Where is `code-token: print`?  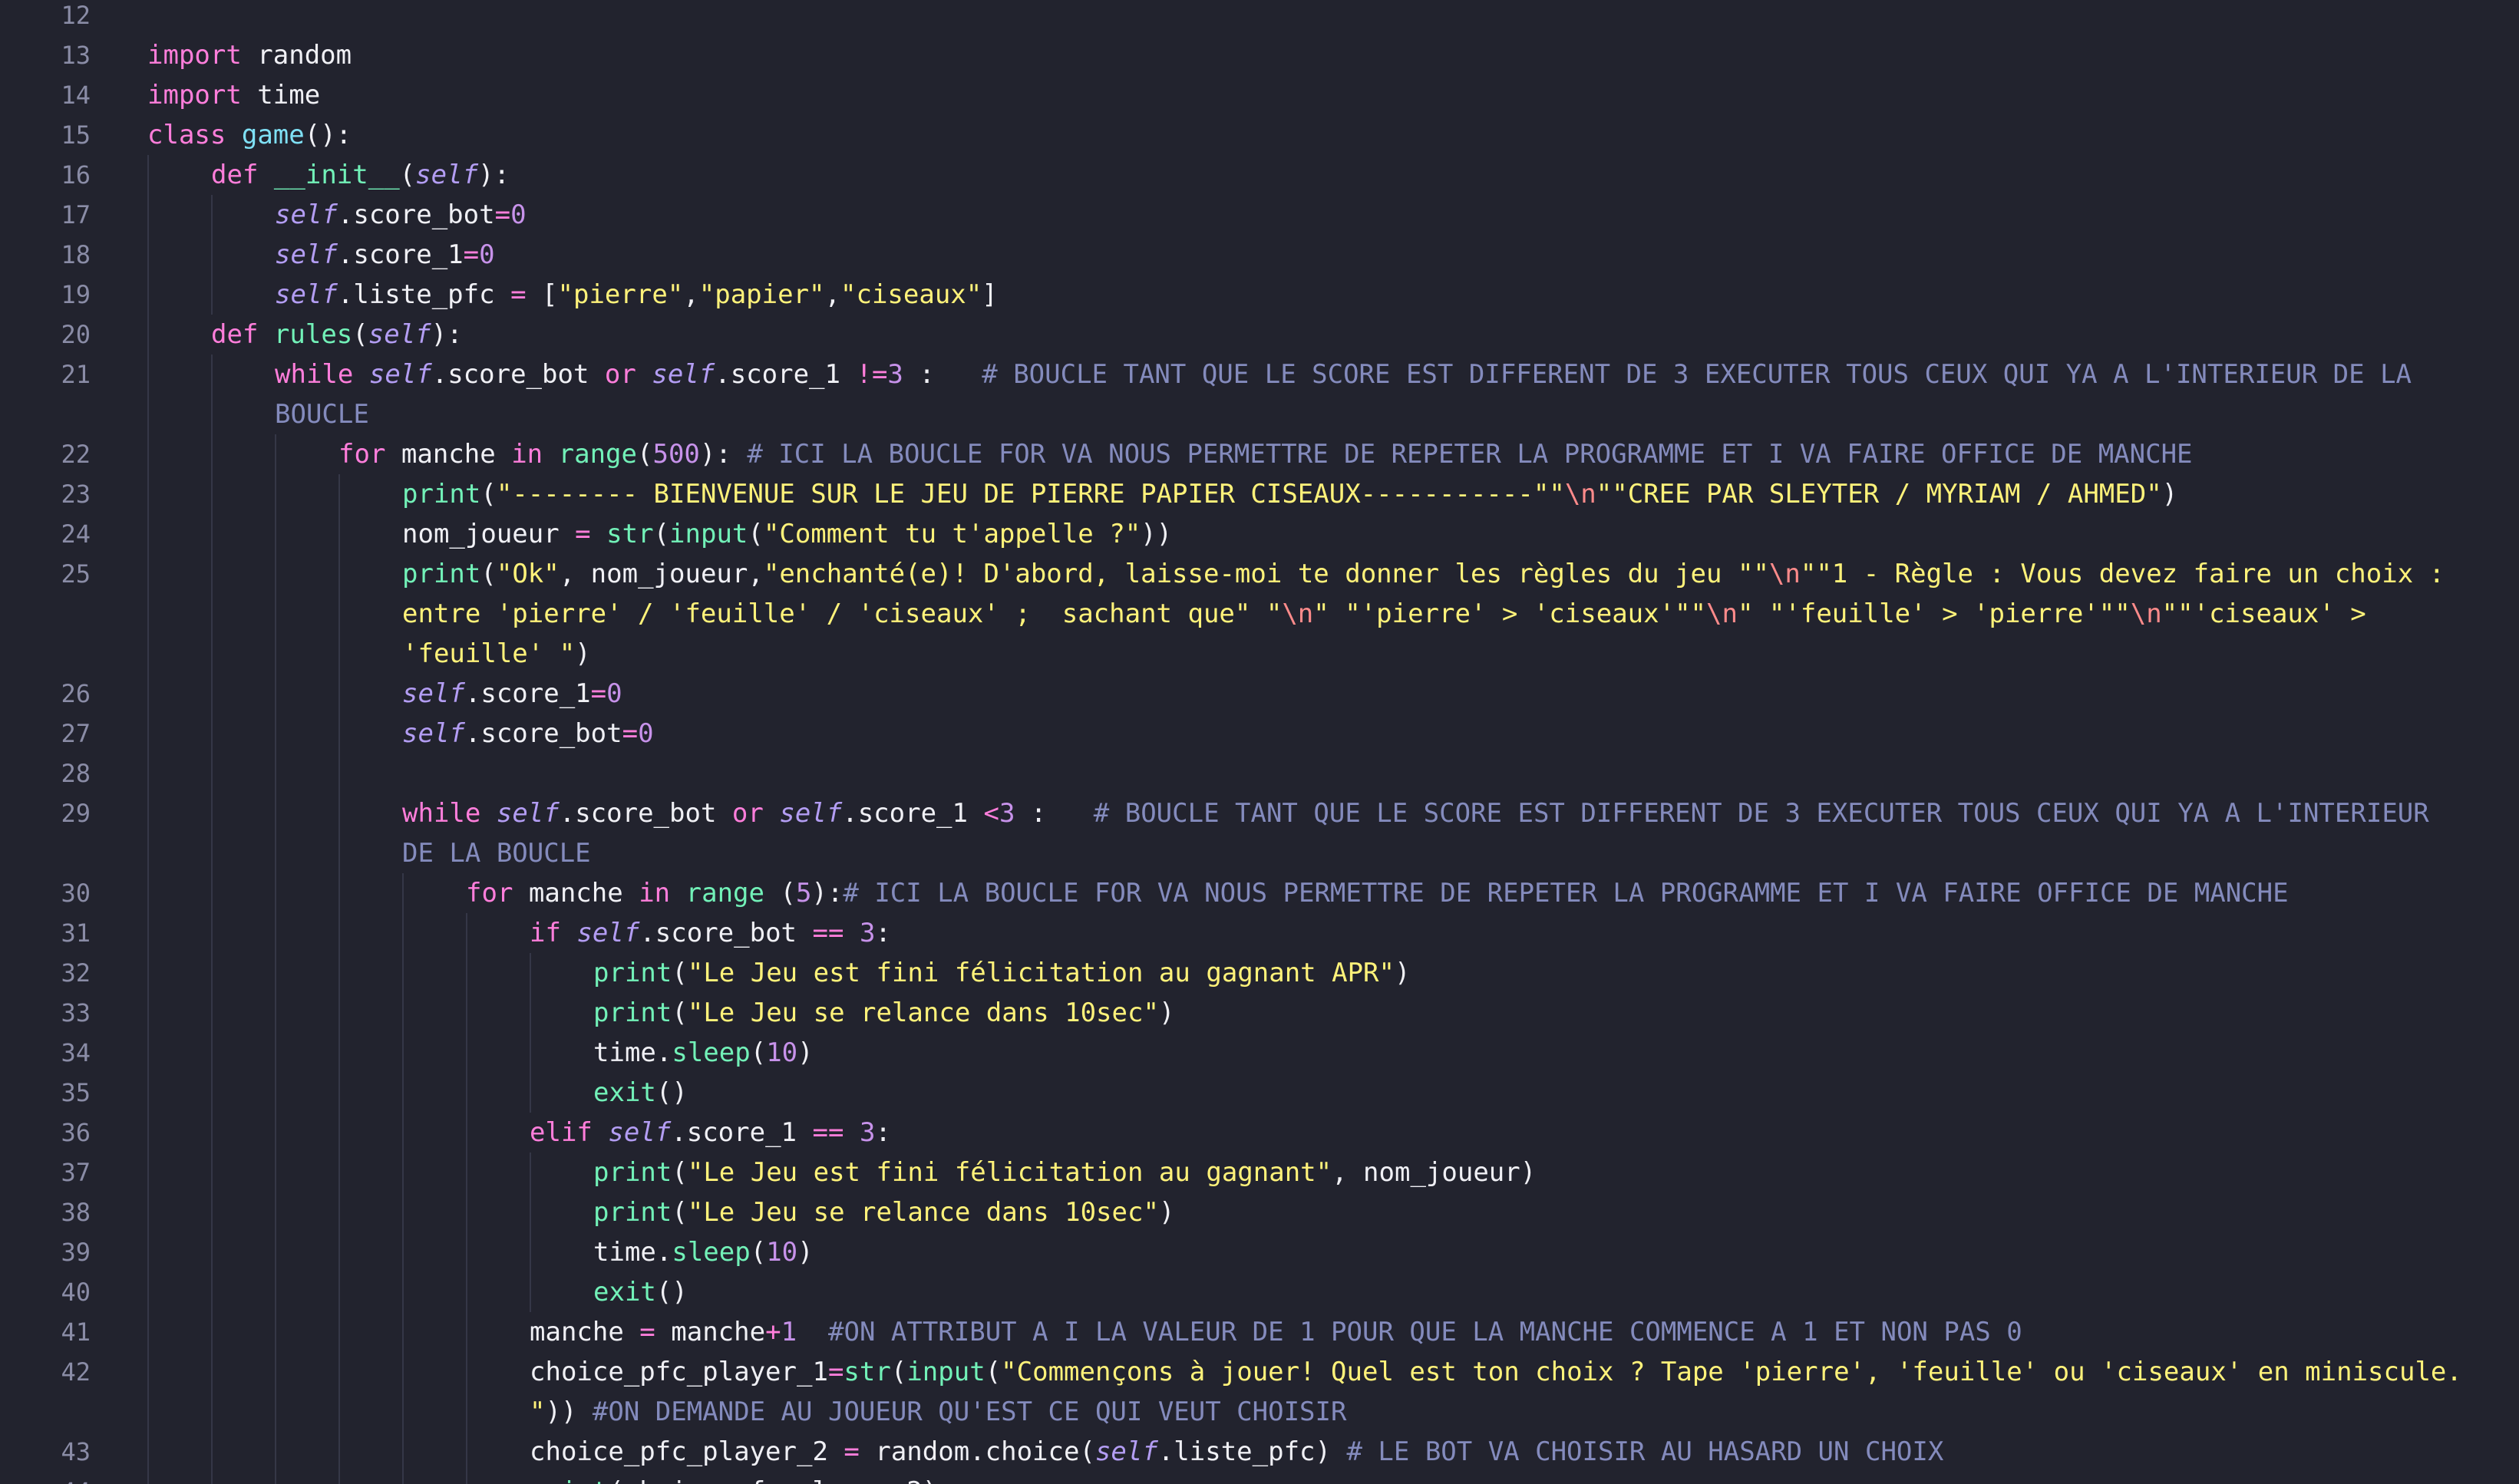
code-token: print is located at coordinates (441, 574).